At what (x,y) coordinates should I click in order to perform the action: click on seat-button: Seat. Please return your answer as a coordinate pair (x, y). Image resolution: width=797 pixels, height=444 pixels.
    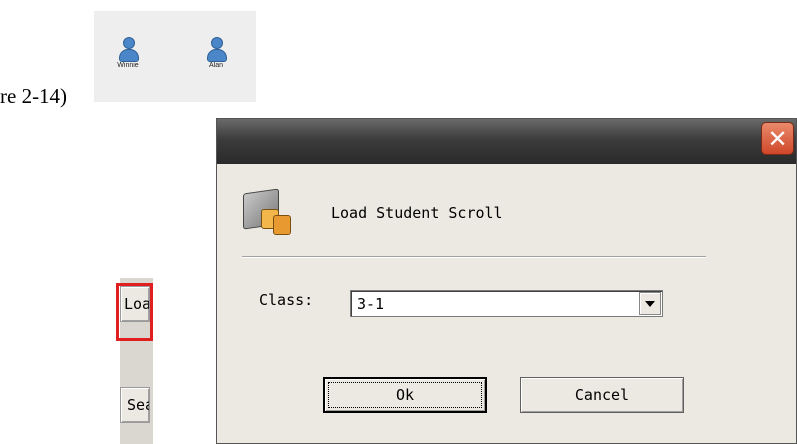
    Looking at the image, I should click on (135, 405).